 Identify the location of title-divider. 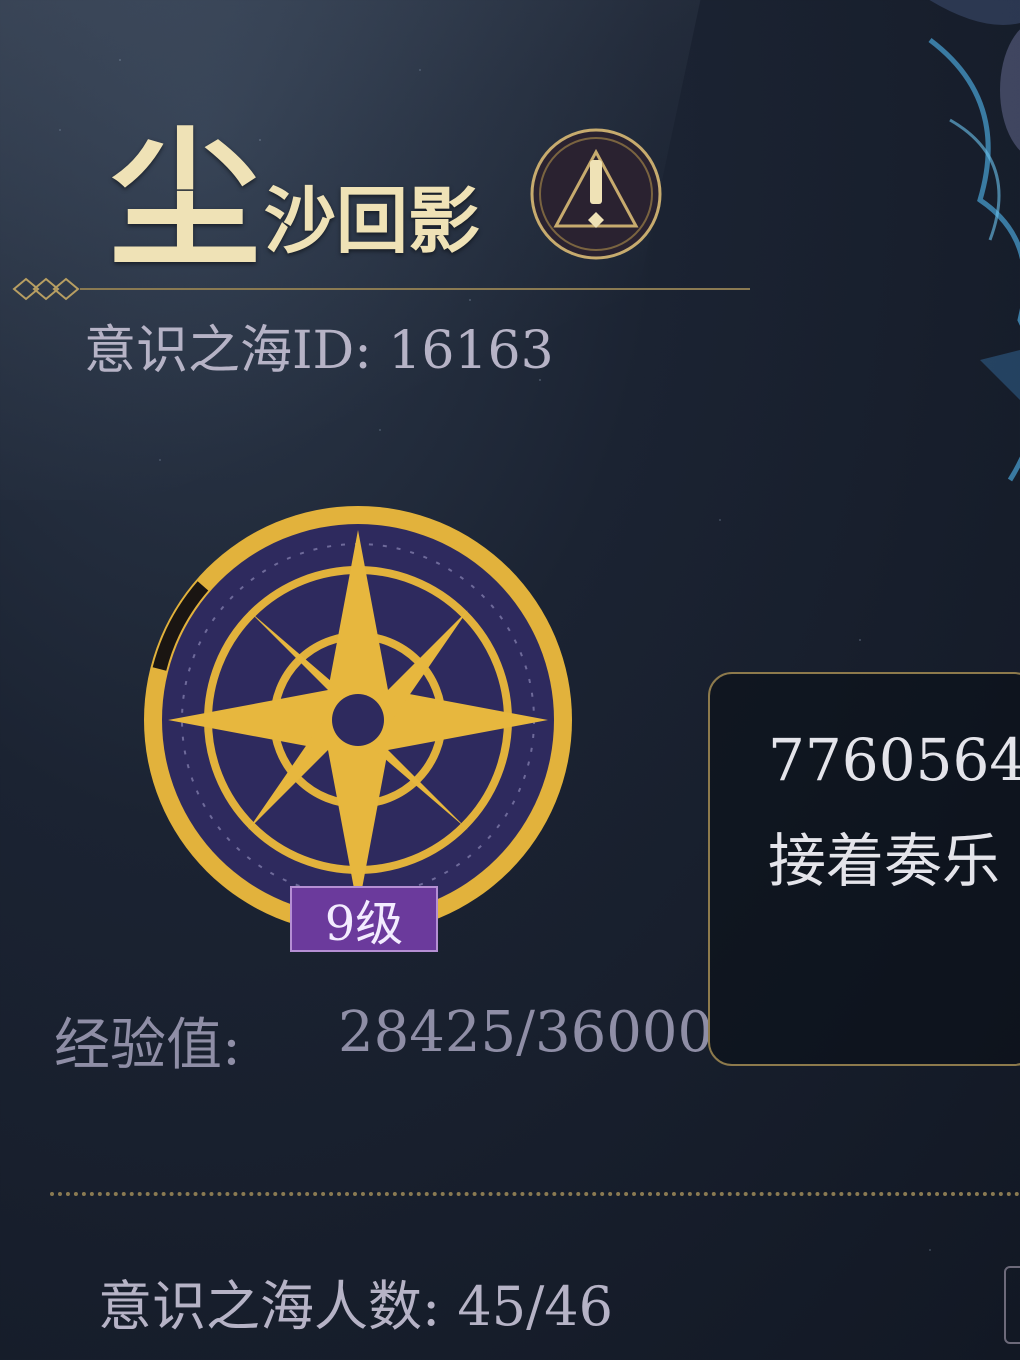
(381, 289).